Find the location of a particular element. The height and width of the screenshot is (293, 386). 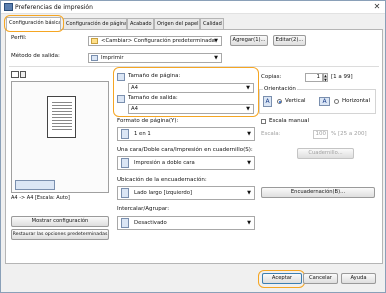

scale-input: 100 is located at coordinates (320, 134).